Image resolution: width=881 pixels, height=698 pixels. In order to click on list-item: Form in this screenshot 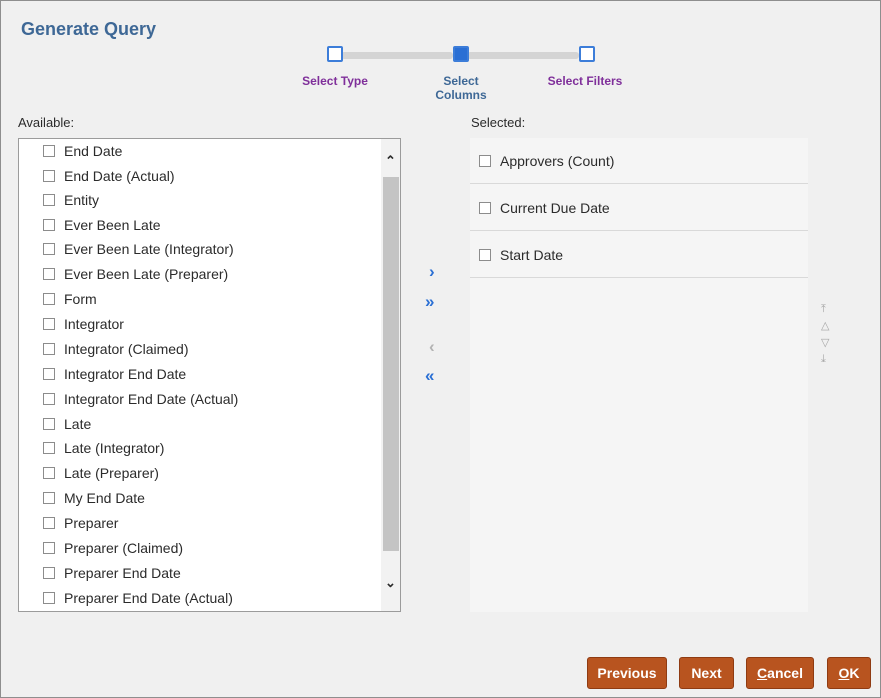, I will do `click(70, 299)`.